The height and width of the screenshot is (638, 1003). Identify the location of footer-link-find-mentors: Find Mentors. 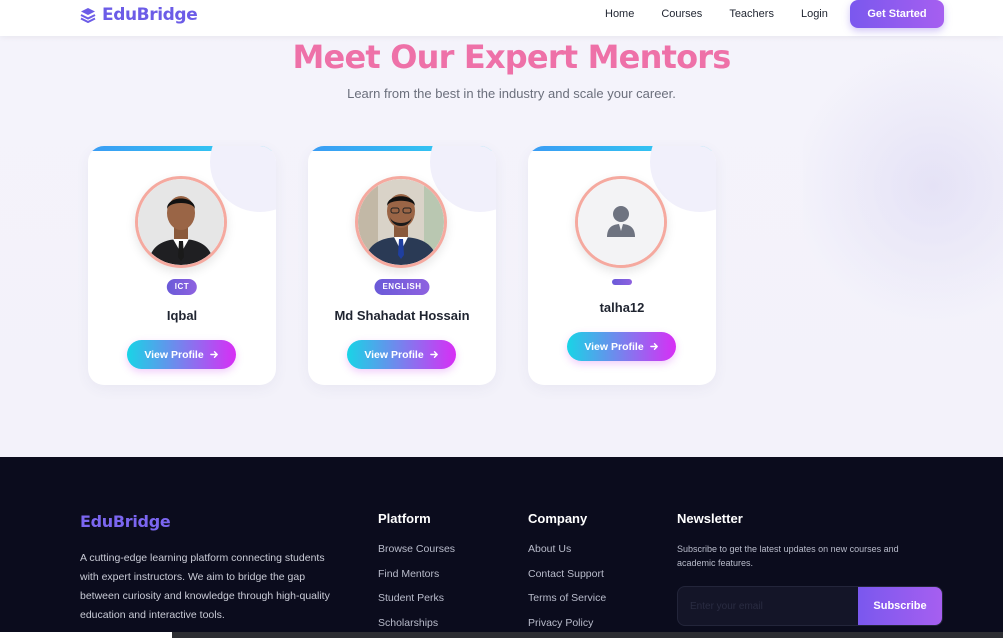
(416, 575).